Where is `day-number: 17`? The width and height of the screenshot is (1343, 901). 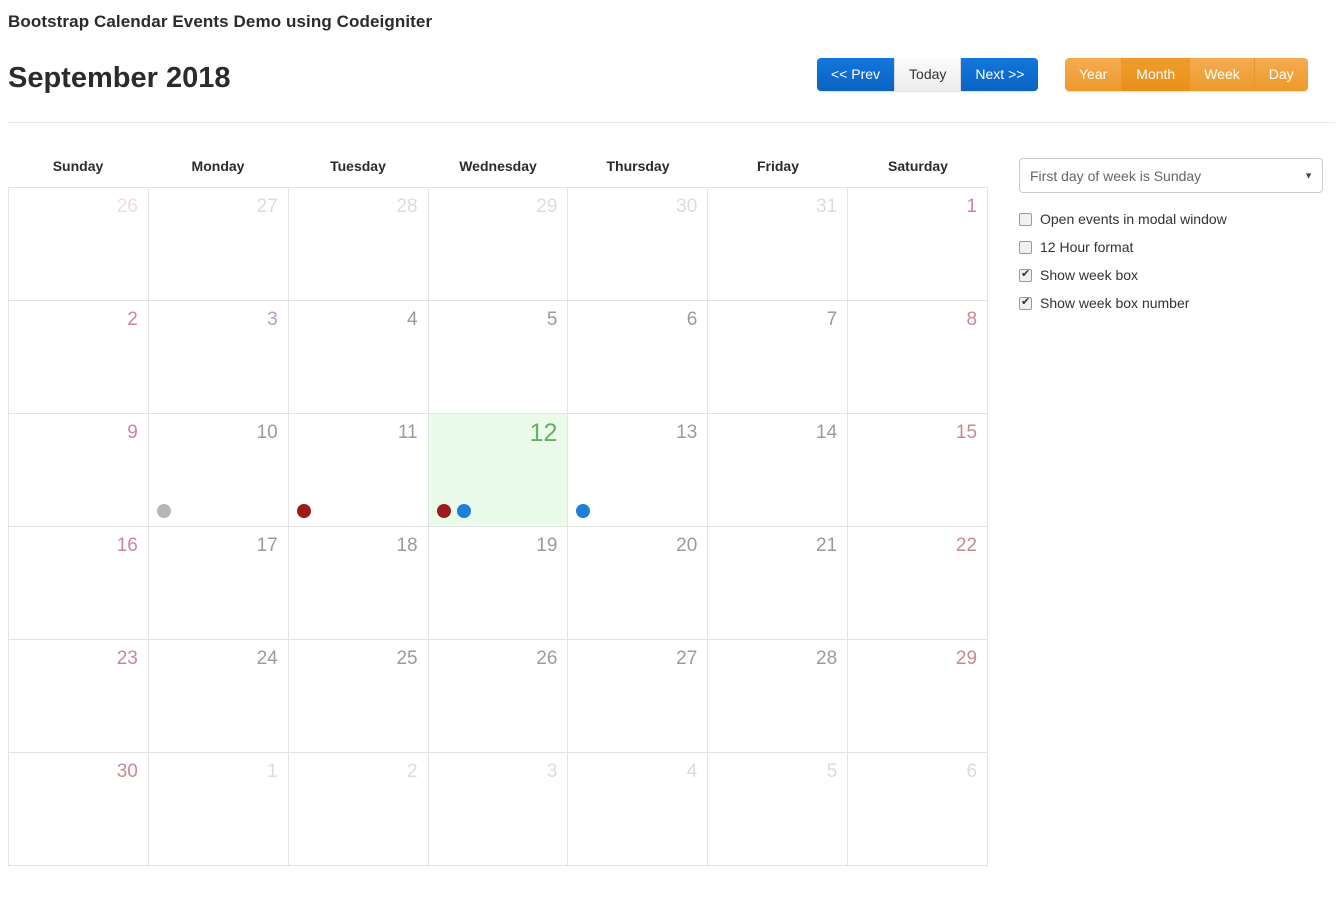 day-number: 17 is located at coordinates (267, 546).